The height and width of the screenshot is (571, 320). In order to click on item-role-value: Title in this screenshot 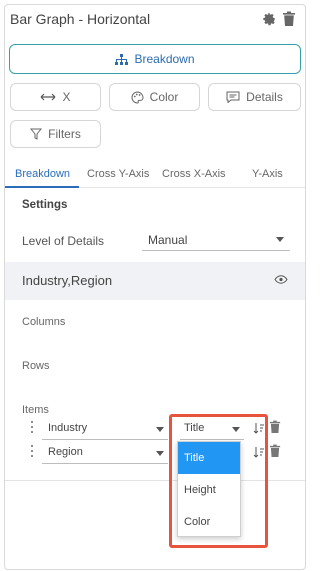, I will do `click(194, 428)`.